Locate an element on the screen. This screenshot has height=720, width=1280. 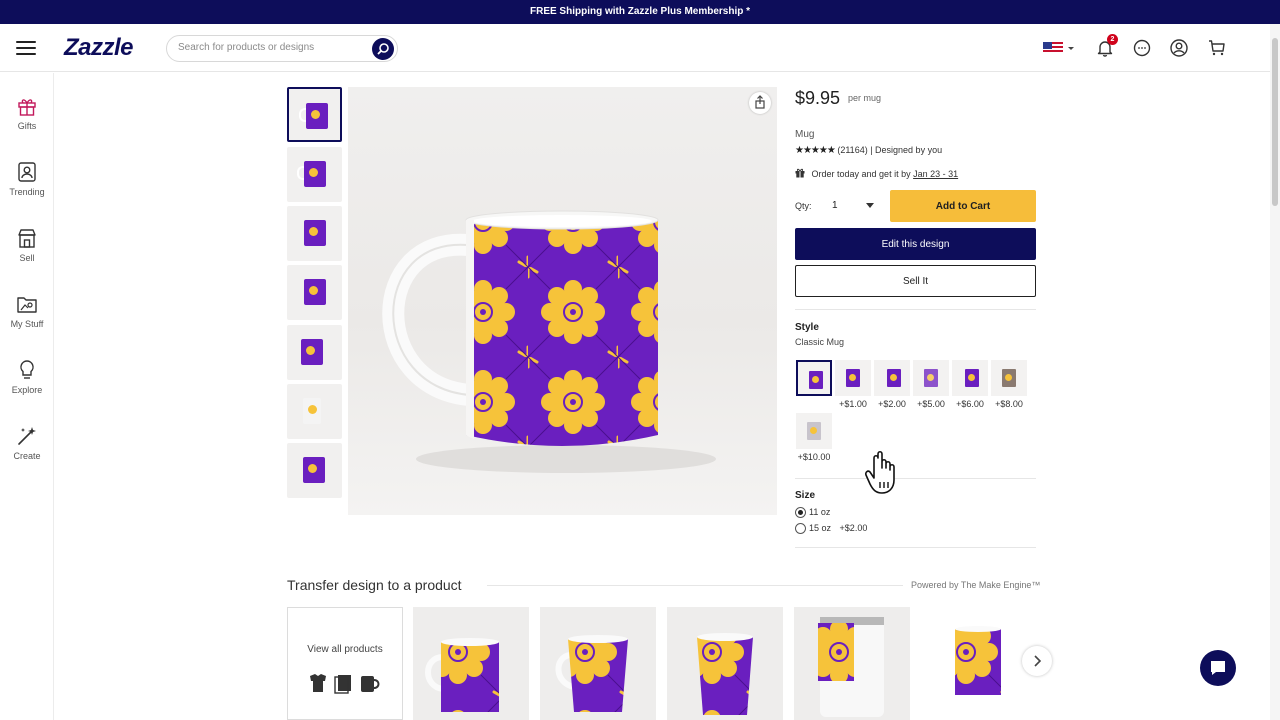
account-button is located at coordinates (1179, 48).